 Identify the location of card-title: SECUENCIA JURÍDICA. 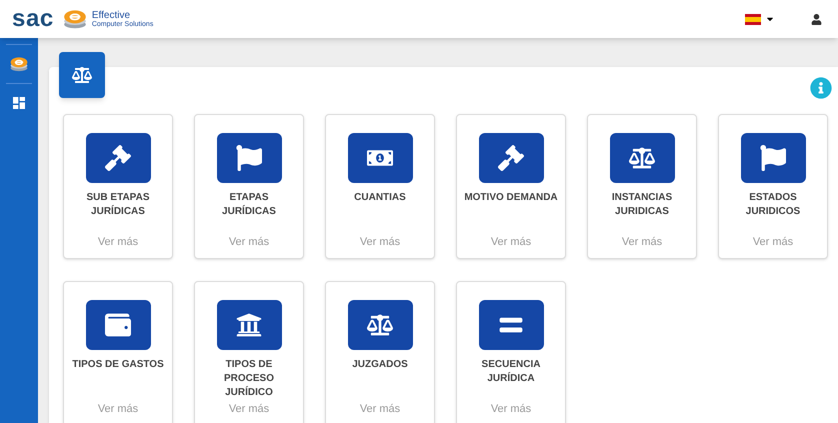
(511, 372).